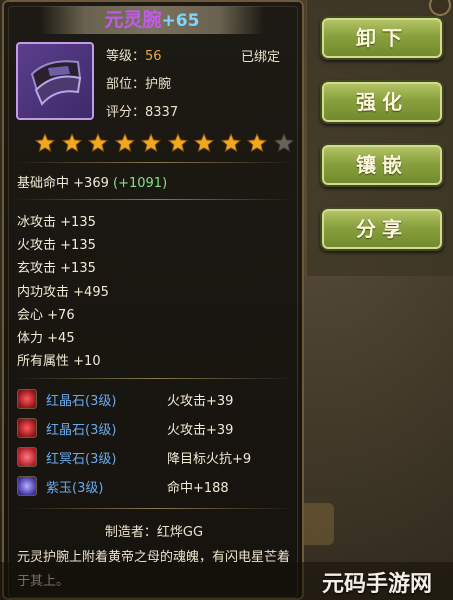 Image resolution: width=453 pixels, height=600 pixels. What do you see at coordinates (43, 183) in the screenshot?
I see `base-hit-label: 基础命中` at bounding box center [43, 183].